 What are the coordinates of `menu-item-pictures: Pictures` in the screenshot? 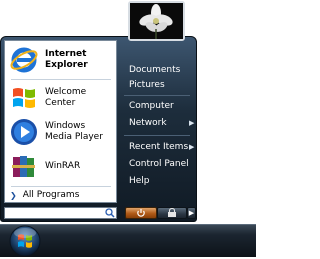 It's located at (163, 85).